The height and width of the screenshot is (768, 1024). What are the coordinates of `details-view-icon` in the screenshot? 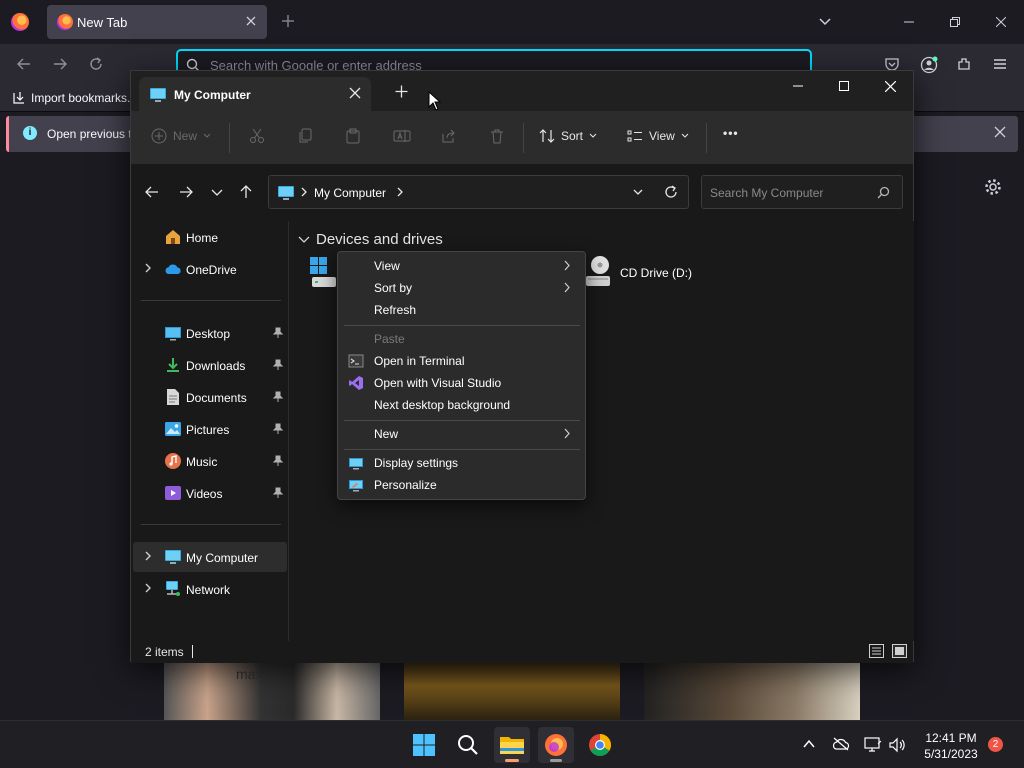 It's located at (876, 651).